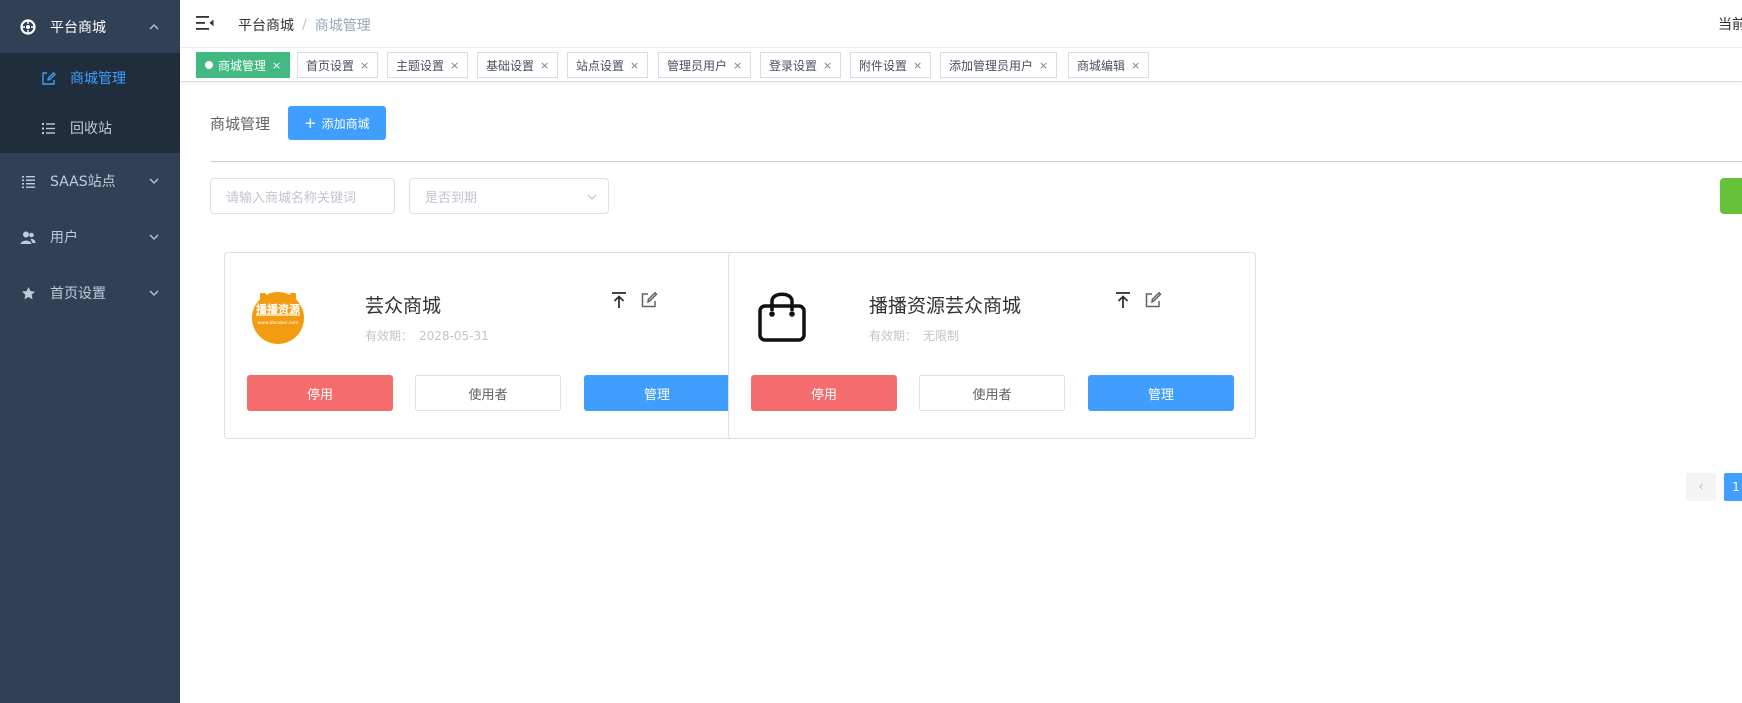 Image resolution: width=1742 pixels, height=703 pixels. I want to click on tag-label: 管理员用户, so click(697, 65).